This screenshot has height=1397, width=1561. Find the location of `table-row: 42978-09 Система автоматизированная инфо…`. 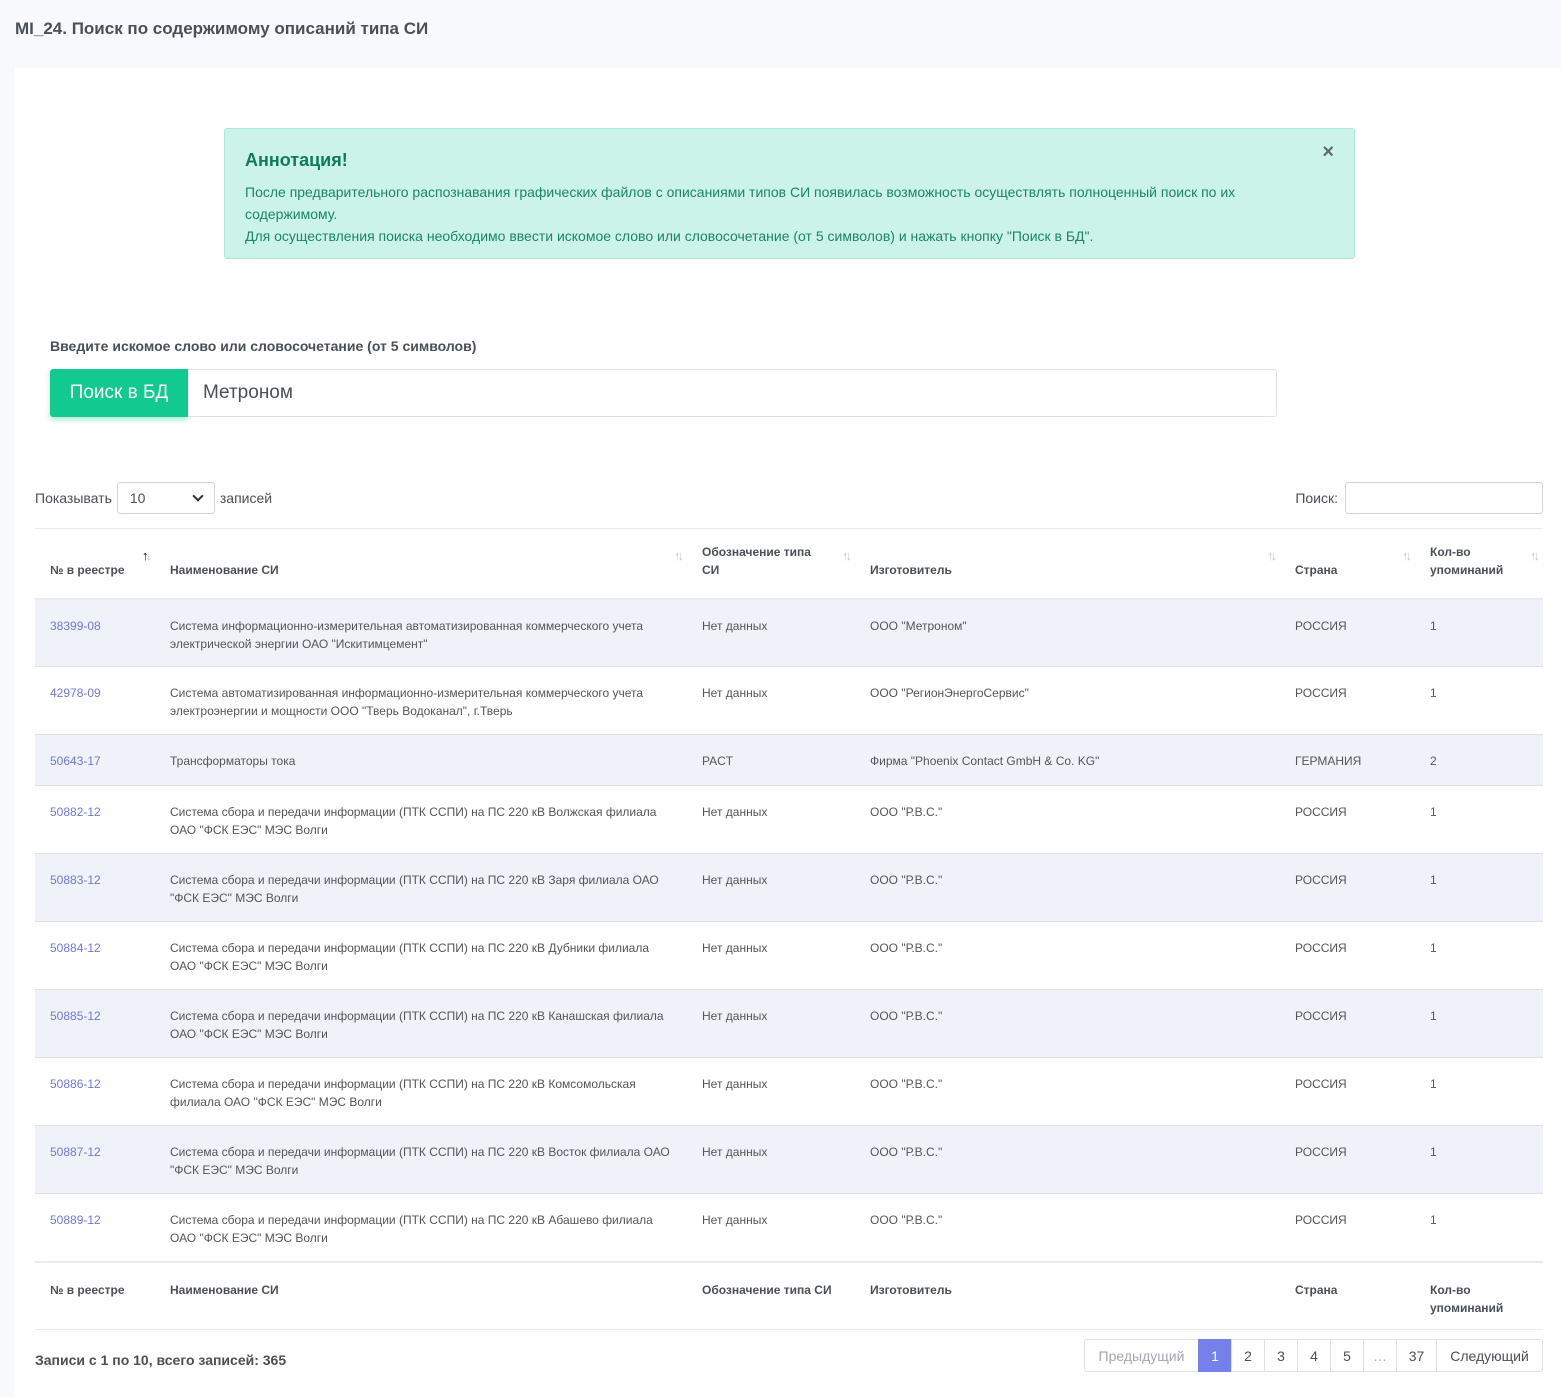

table-row: 42978-09 Система автоматизированная инфо… is located at coordinates (789, 700).